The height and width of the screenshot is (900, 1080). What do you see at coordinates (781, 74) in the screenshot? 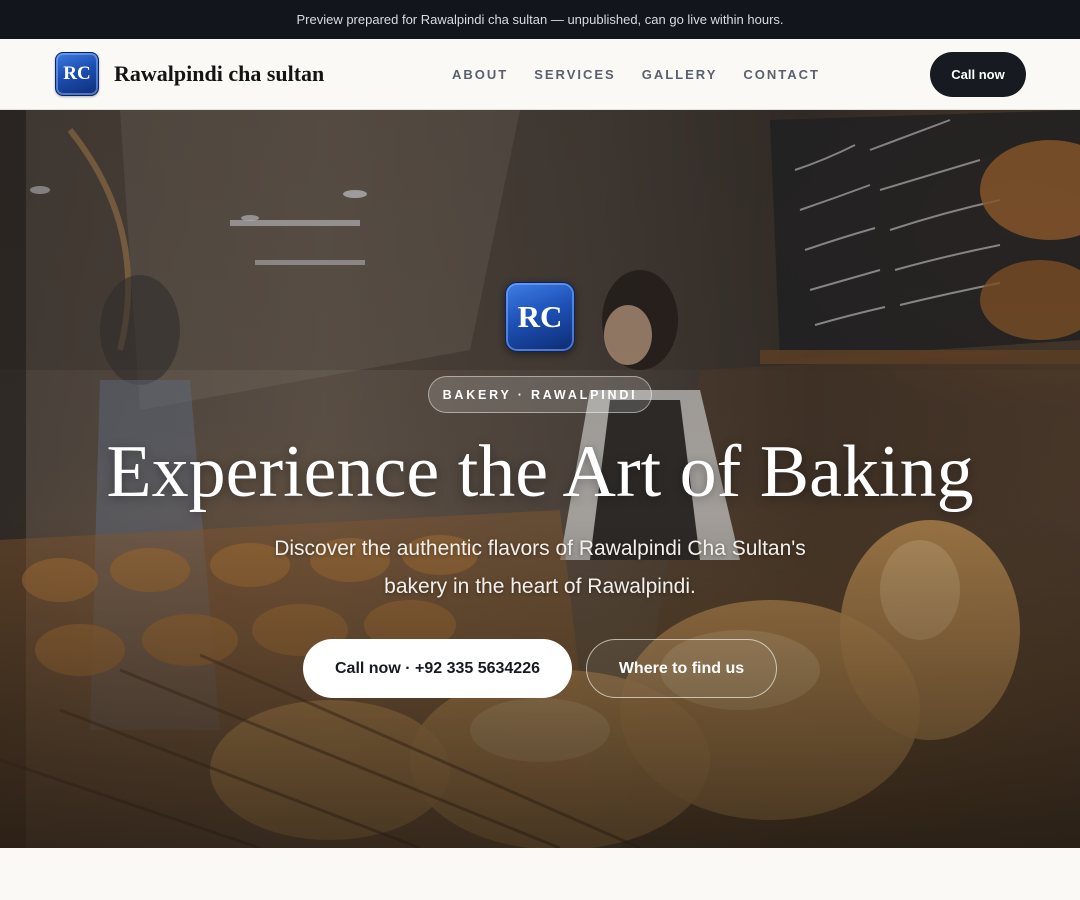
I see `nav-contact: CONTACT` at bounding box center [781, 74].